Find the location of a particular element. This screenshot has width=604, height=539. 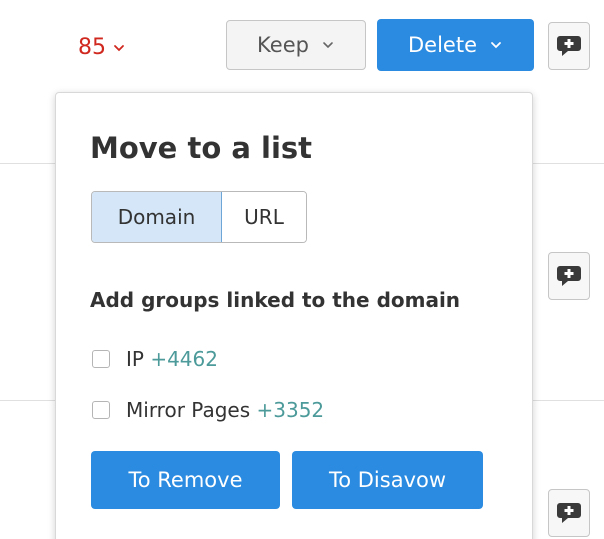

option-count: +4462 is located at coordinates (184, 359).